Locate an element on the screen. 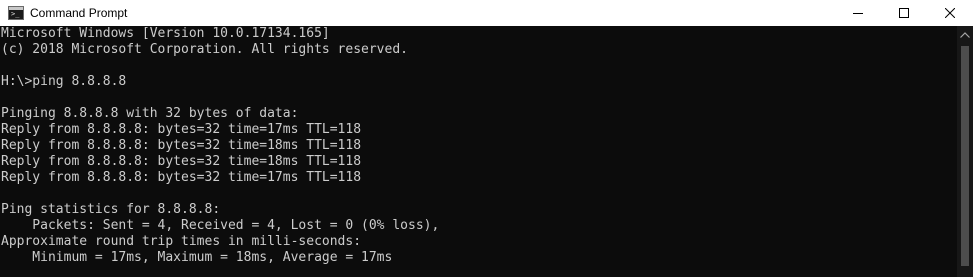  minimize-icon is located at coordinates (858, 13).